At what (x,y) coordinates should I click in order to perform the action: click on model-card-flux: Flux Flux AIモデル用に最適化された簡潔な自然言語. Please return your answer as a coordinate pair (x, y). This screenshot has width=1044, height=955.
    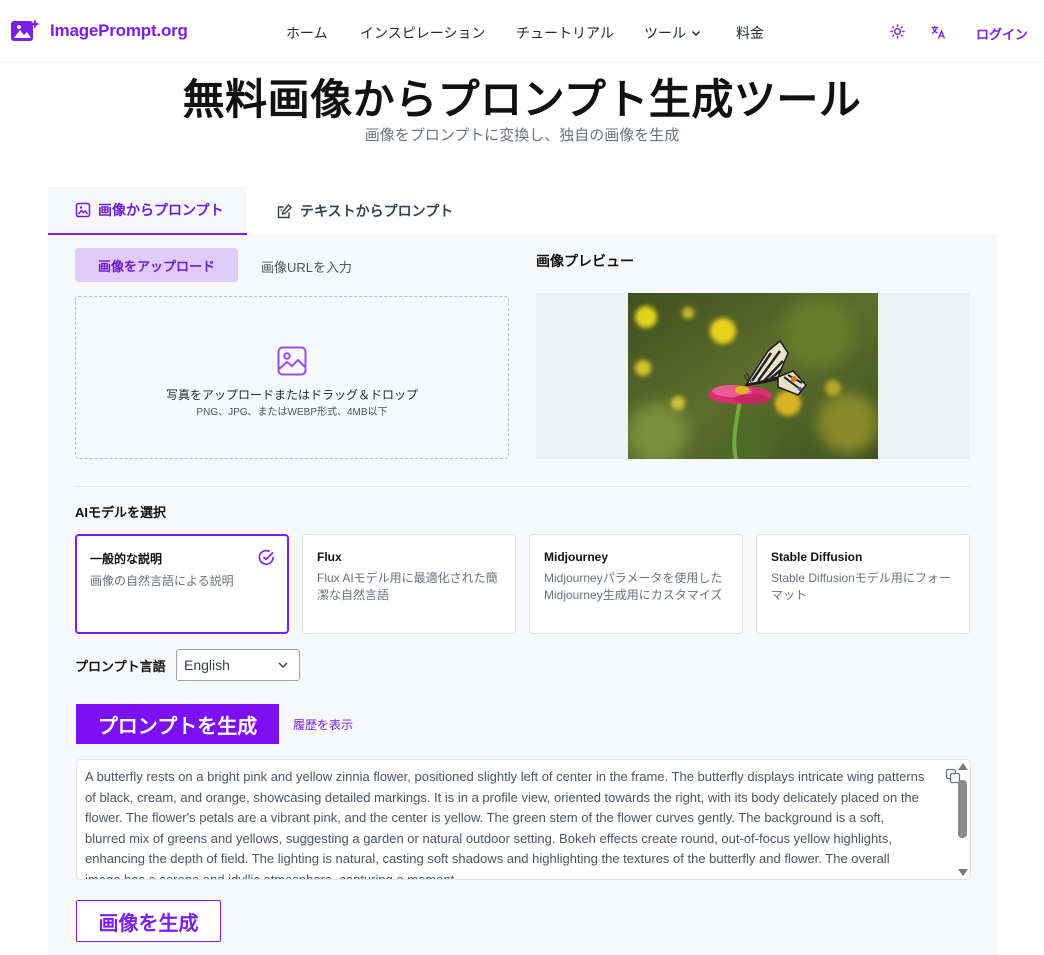
    Looking at the image, I should click on (409, 584).